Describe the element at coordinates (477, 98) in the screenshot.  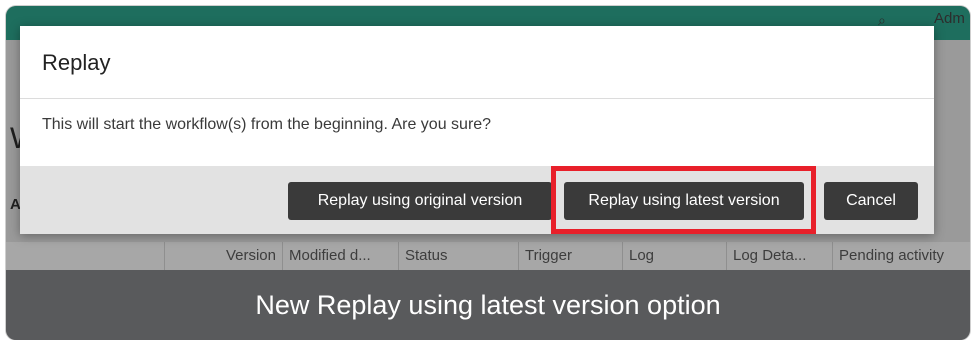
I see `dialog-divider` at that location.